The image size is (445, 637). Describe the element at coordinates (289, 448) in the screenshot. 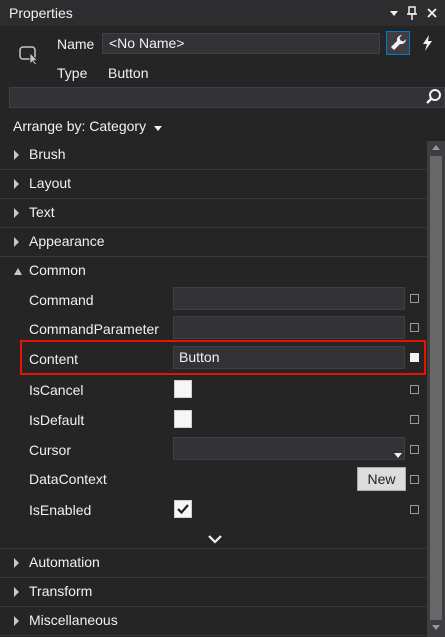

I see `cursor-dropdown` at that location.